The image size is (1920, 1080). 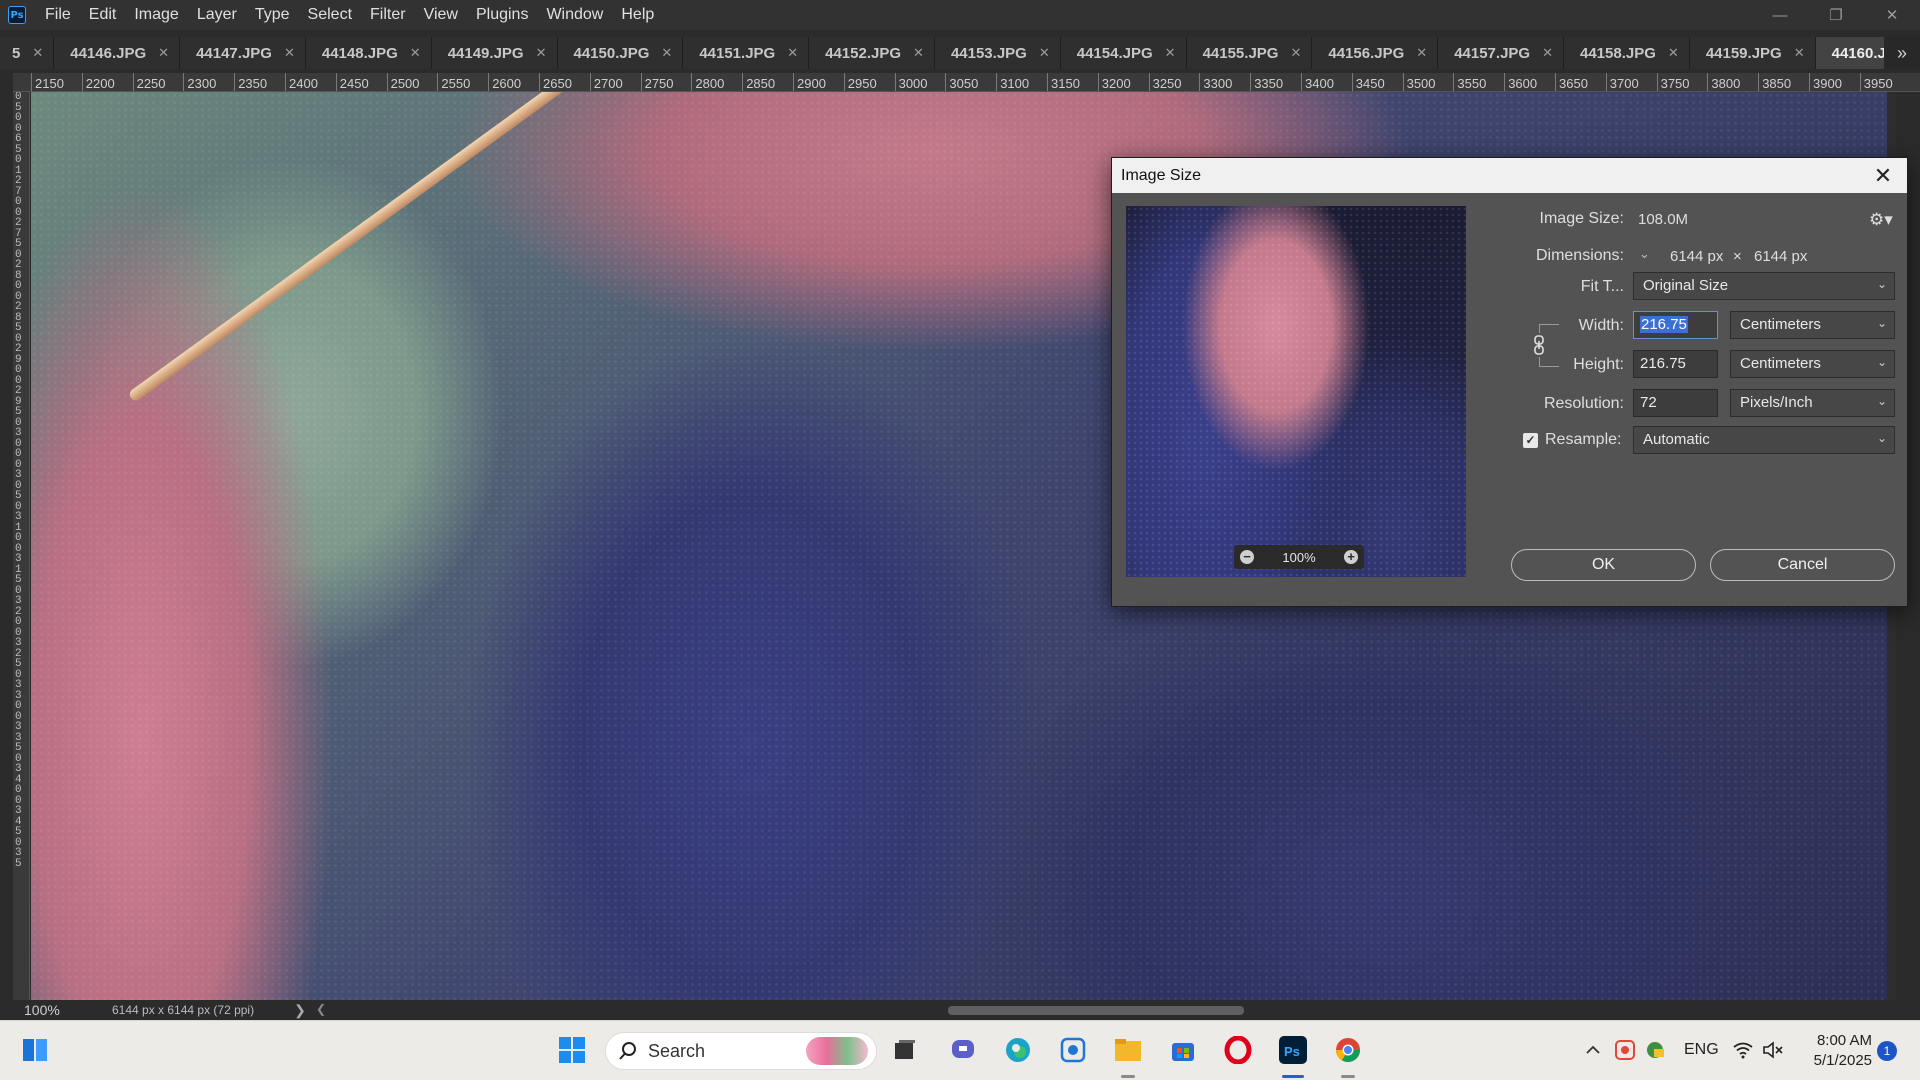 I want to click on constrain-proportions-link-icon, so click(x=1539, y=345).